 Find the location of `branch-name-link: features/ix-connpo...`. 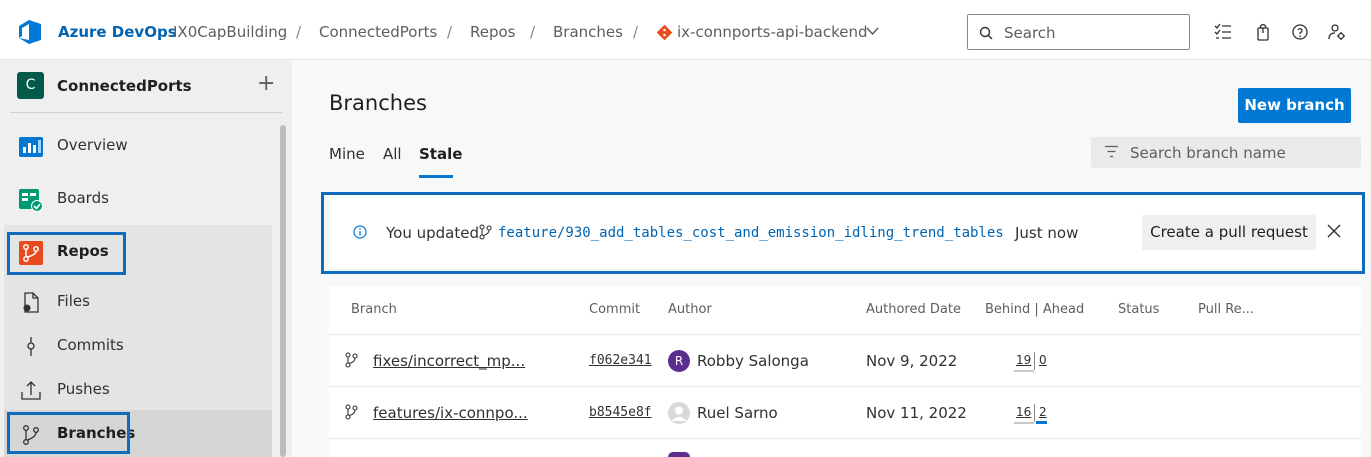

branch-name-link: features/ix-connpo... is located at coordinates (450, 413).